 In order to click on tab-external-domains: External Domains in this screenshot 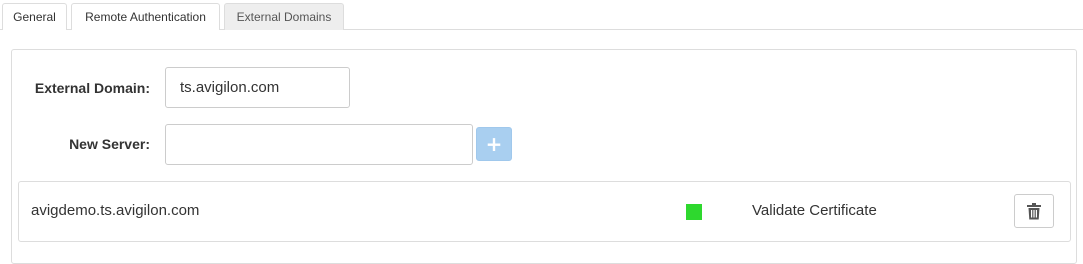, I will do `click(284, 16)`.